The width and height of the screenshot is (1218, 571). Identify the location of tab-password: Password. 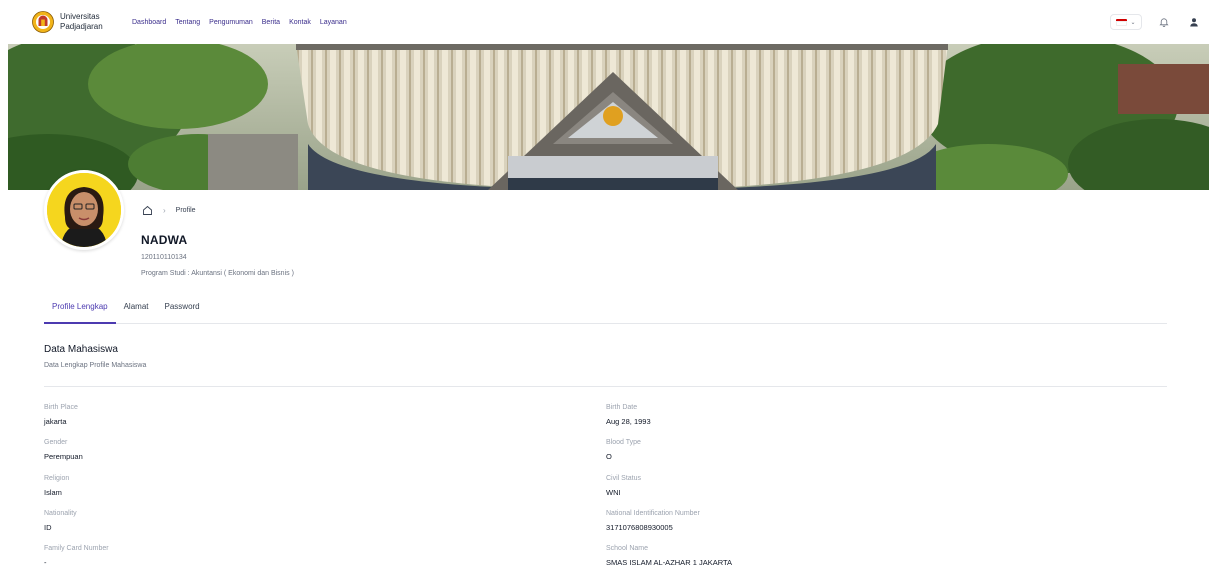
(182, 310).